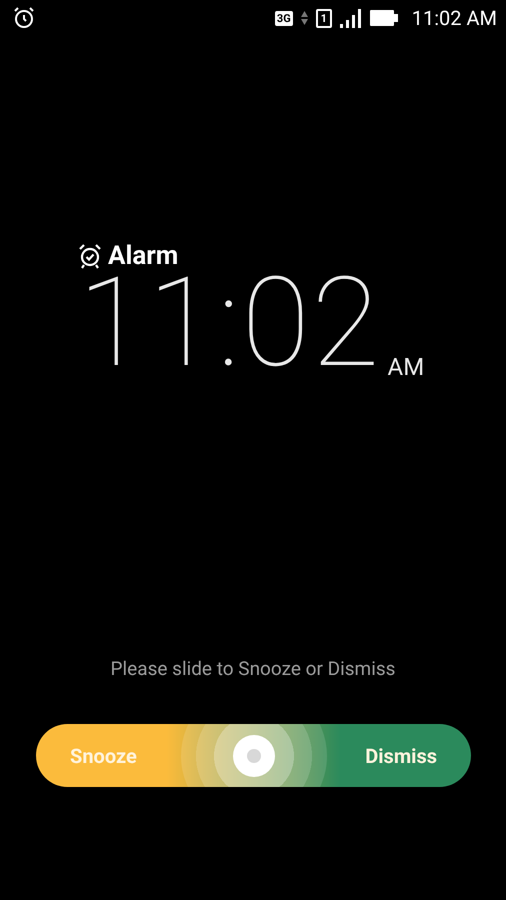 This screenshot has width=506, height=900. What do you see at coordinates (324, 18) in the screenshot?
I see `sim-card-icon: 1` at bounding box center [324, 18].